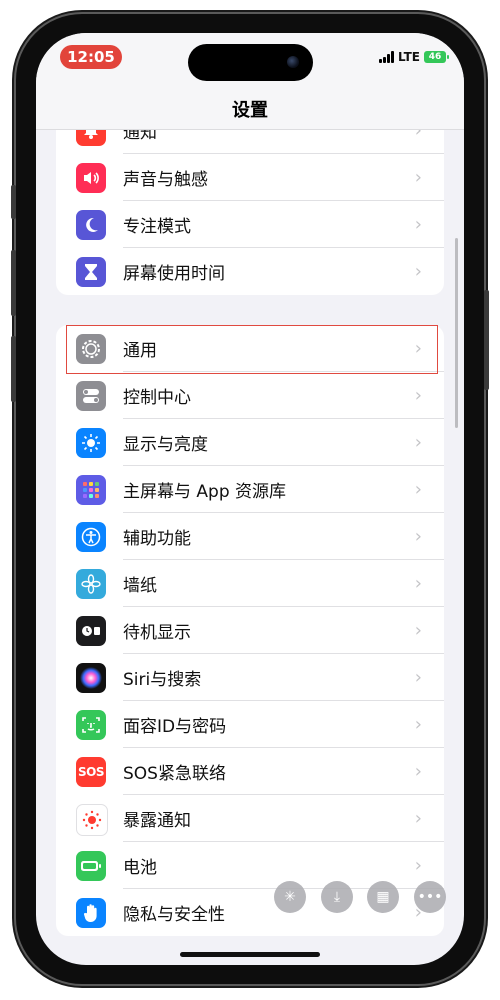 Image resolution: width=500 pixels, height=1000 pixels. What do you see at coordinates (91, 678) in the screenshot?
I see `siri-icon` at bounding box center [91, 678].